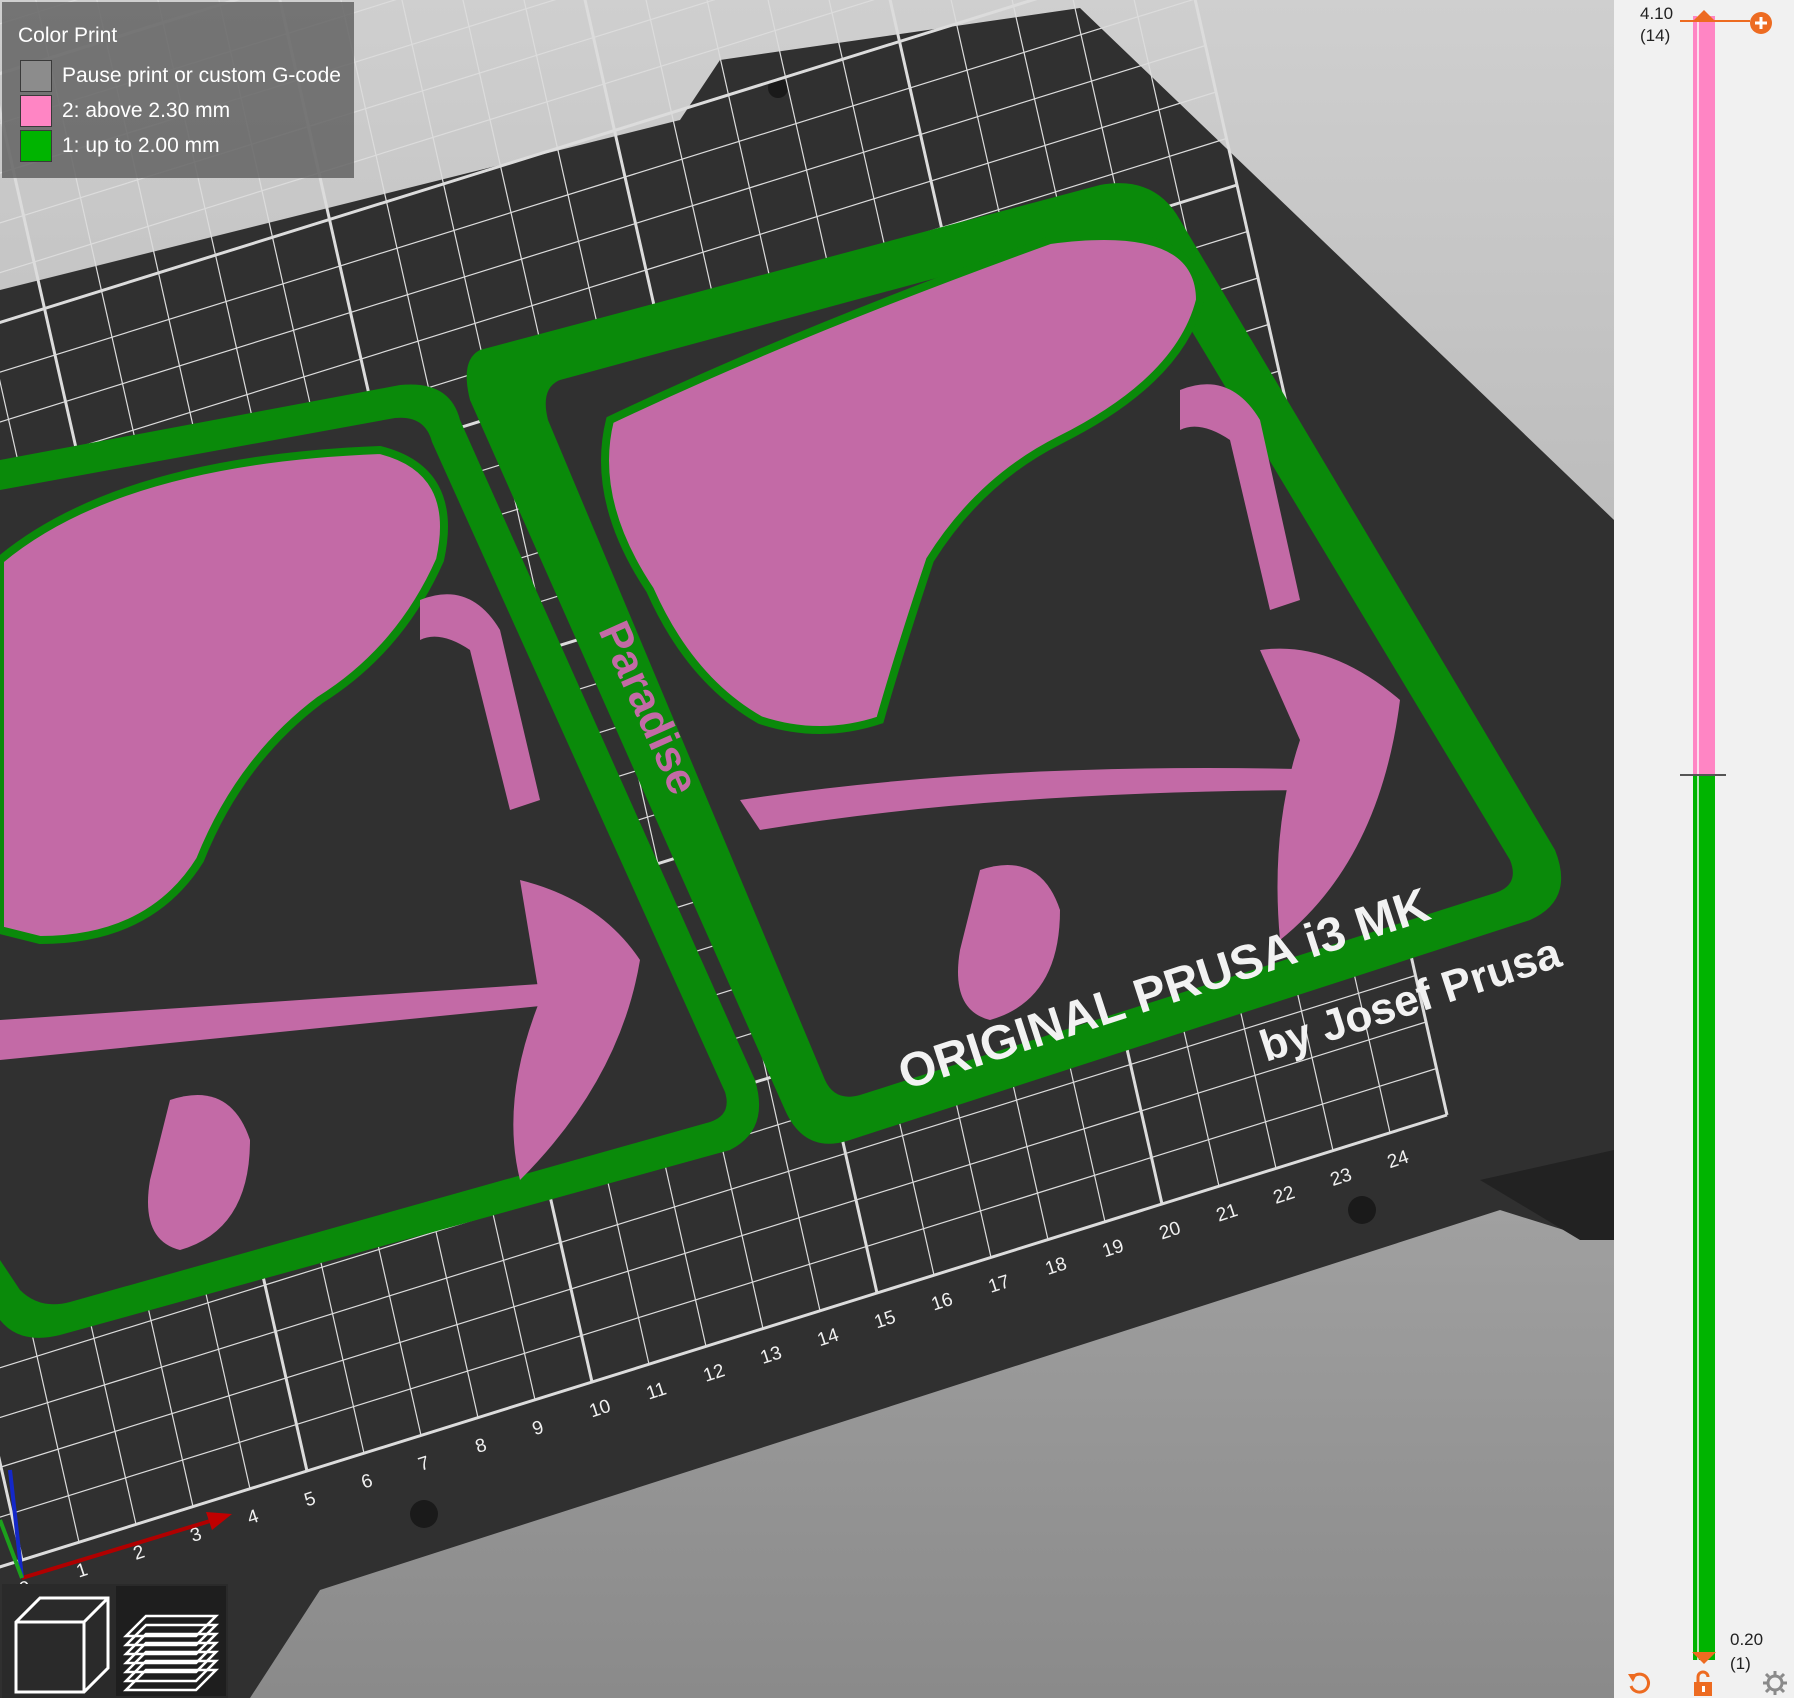  I want to click on cube-icon, so click(59, 1641).